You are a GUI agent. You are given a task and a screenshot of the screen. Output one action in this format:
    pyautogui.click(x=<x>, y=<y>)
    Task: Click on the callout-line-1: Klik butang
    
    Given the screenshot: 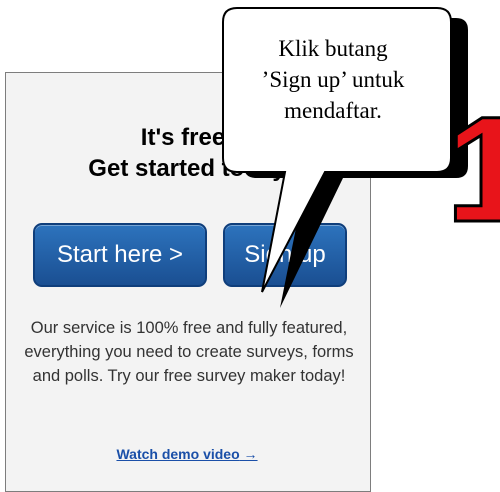 What is the action you would take?
    pyautogui.click(x=333, y=48)
    